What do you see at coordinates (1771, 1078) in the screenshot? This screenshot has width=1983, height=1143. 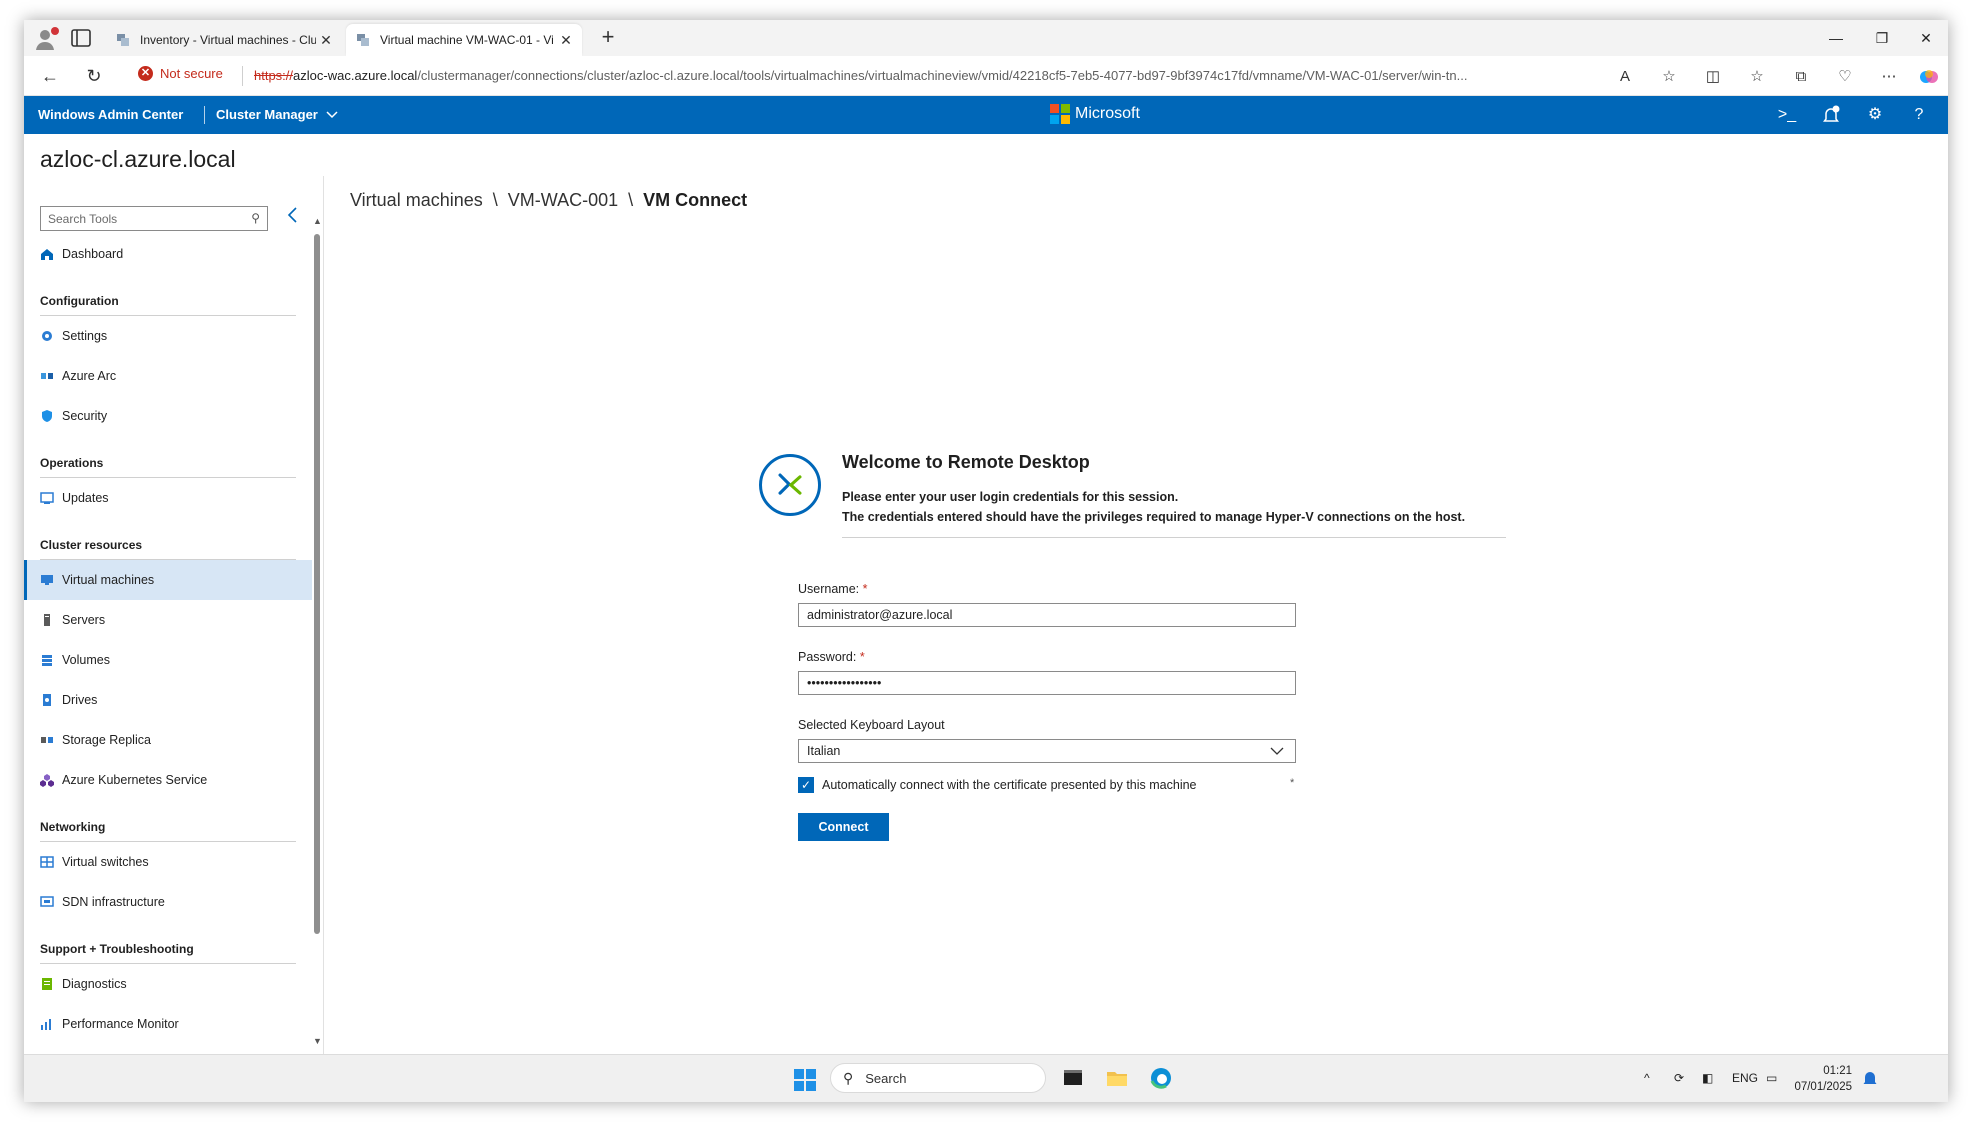 I see `network-icon: ▭` at bounding box center [1771, 1078].